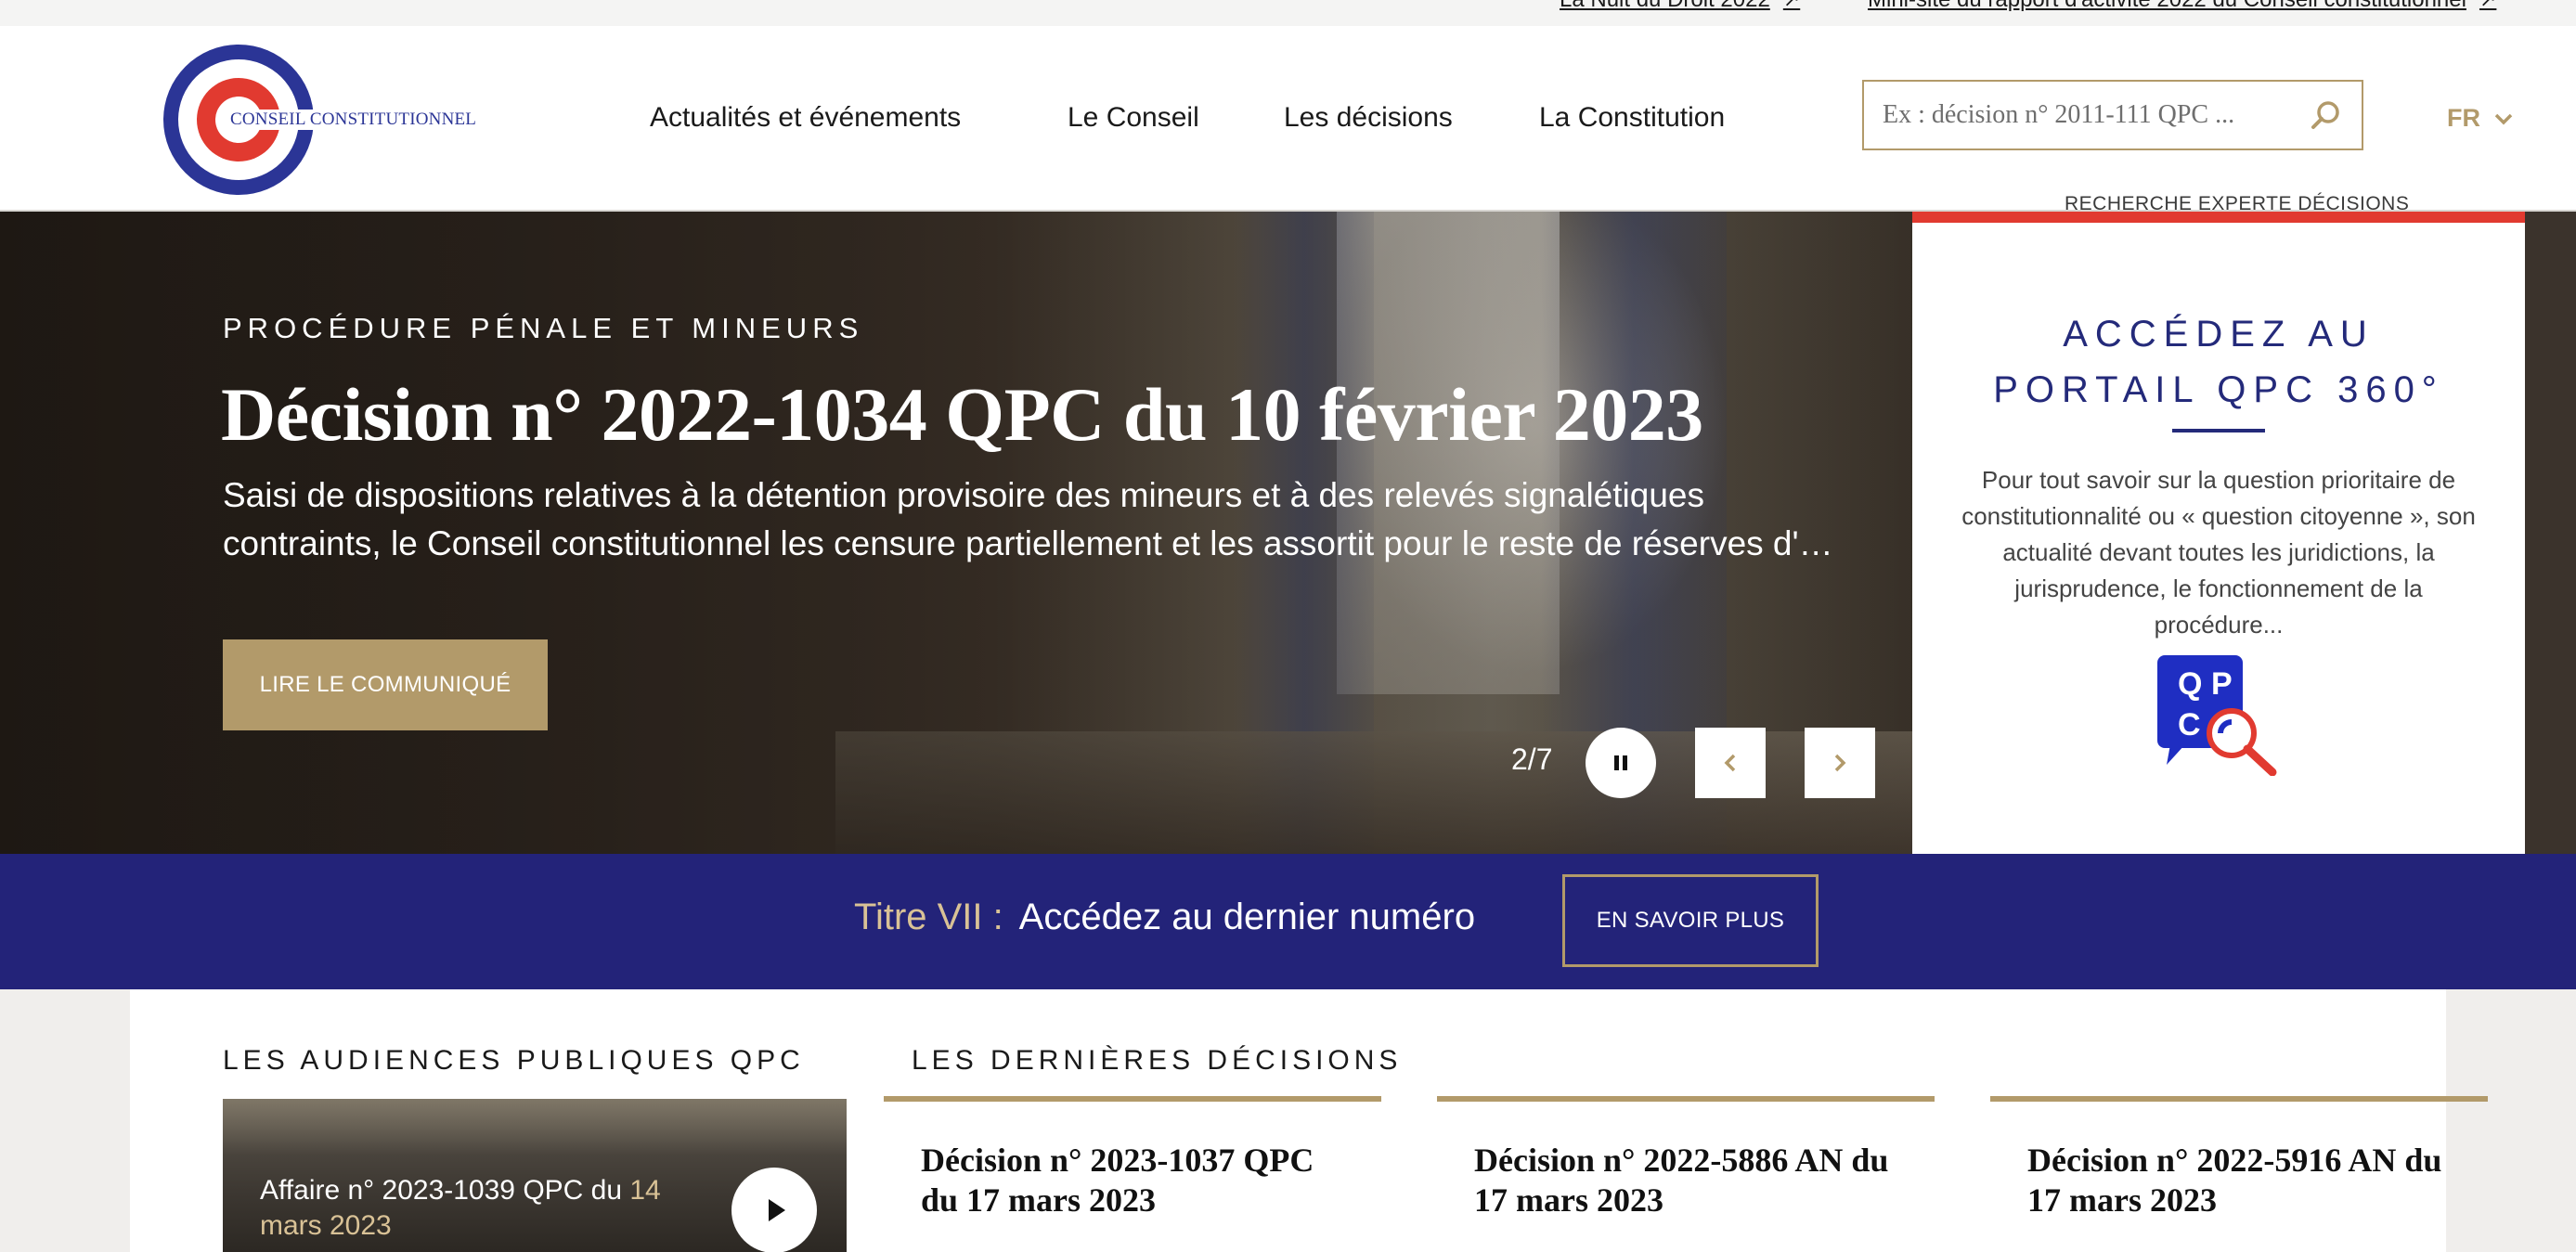 The height and width of the screenshot is (1252, 2576). What do you see at coordinates (514, 1060) in the screenshot?
I see `audiences-section-title: LES AUDIENCES PUBLIQUES QPC` at bounding box center [514, 1060].